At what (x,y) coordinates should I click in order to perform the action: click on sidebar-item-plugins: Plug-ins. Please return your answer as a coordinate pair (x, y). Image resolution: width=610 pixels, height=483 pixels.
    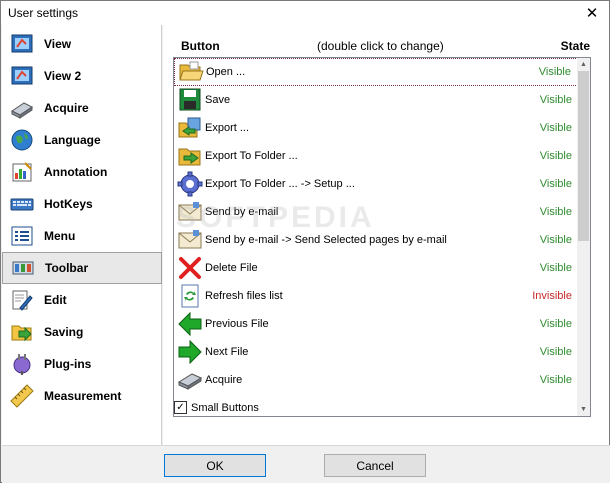
    Looking at the image, I should click on (82, 364).